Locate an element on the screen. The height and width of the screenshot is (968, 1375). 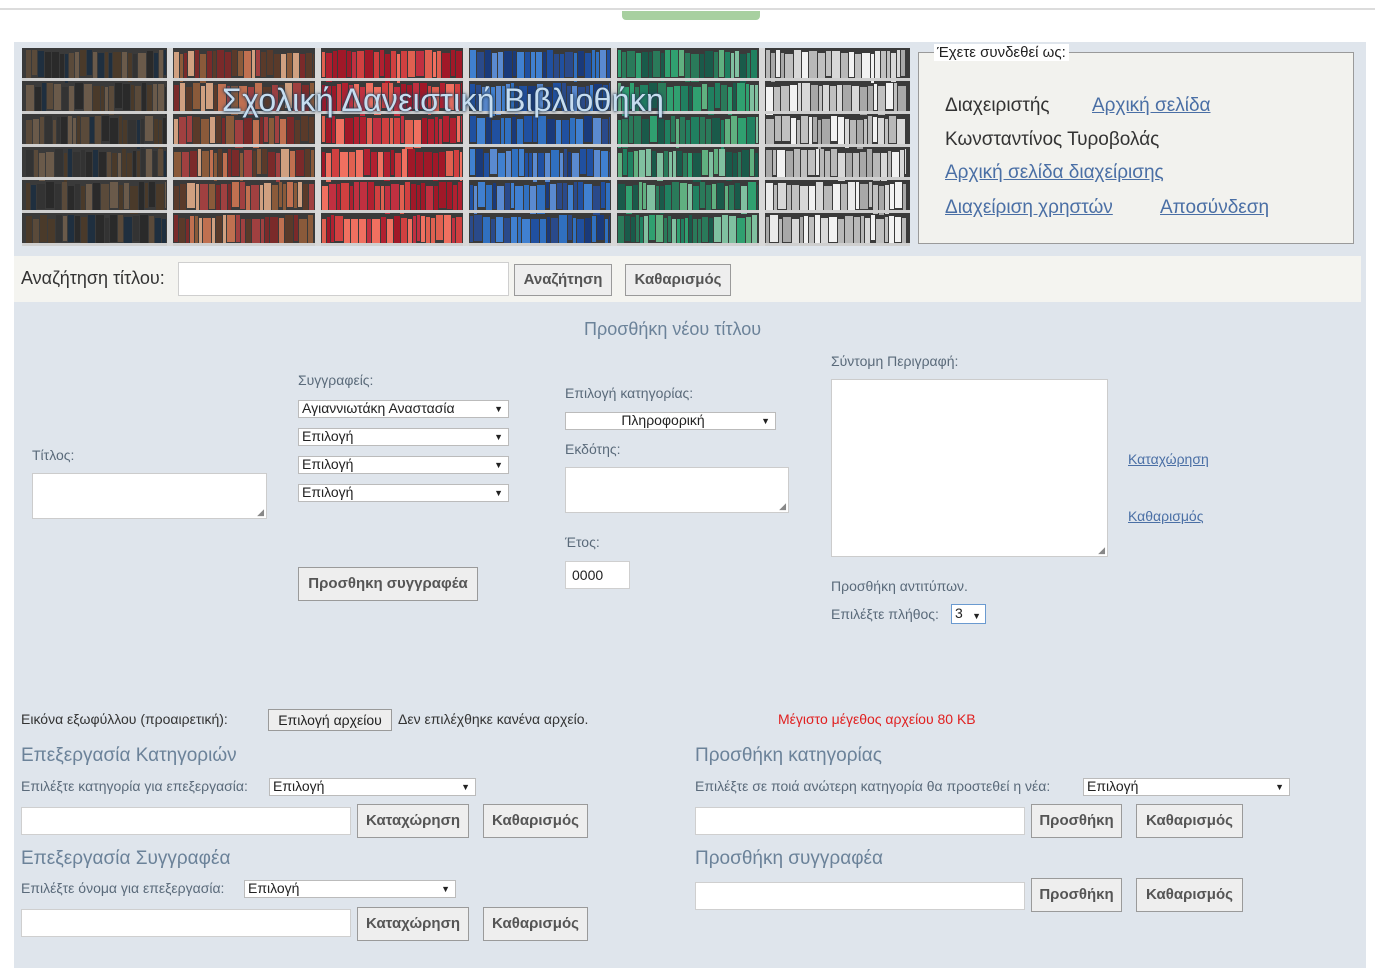
choose-file-button: Επιλογή αρχείου is located at coordinates (330, 720).